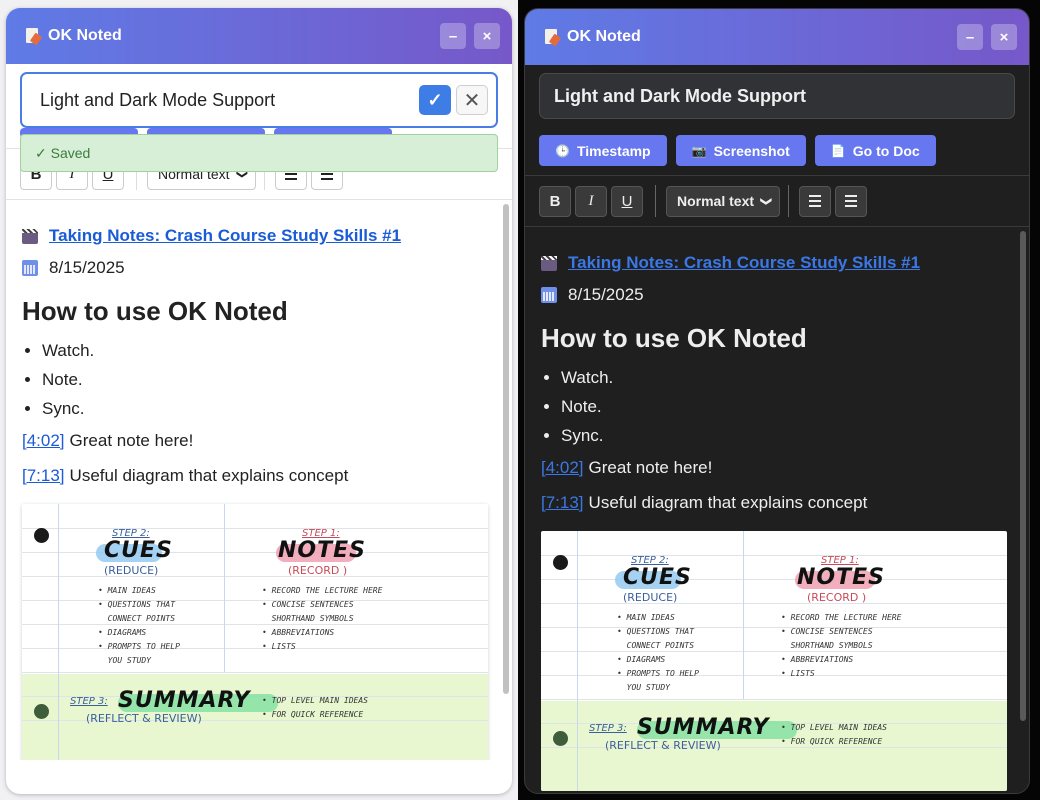 This screenshot has height=800, width=1040. I want to click on title-editor: ✓ ✕, so click(259, 100).